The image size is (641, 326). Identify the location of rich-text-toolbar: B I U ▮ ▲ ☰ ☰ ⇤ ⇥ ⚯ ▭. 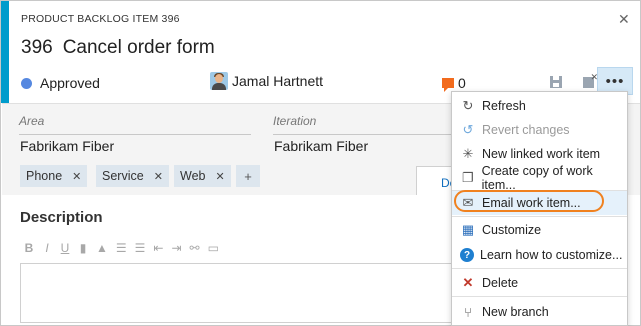
(121, 248).